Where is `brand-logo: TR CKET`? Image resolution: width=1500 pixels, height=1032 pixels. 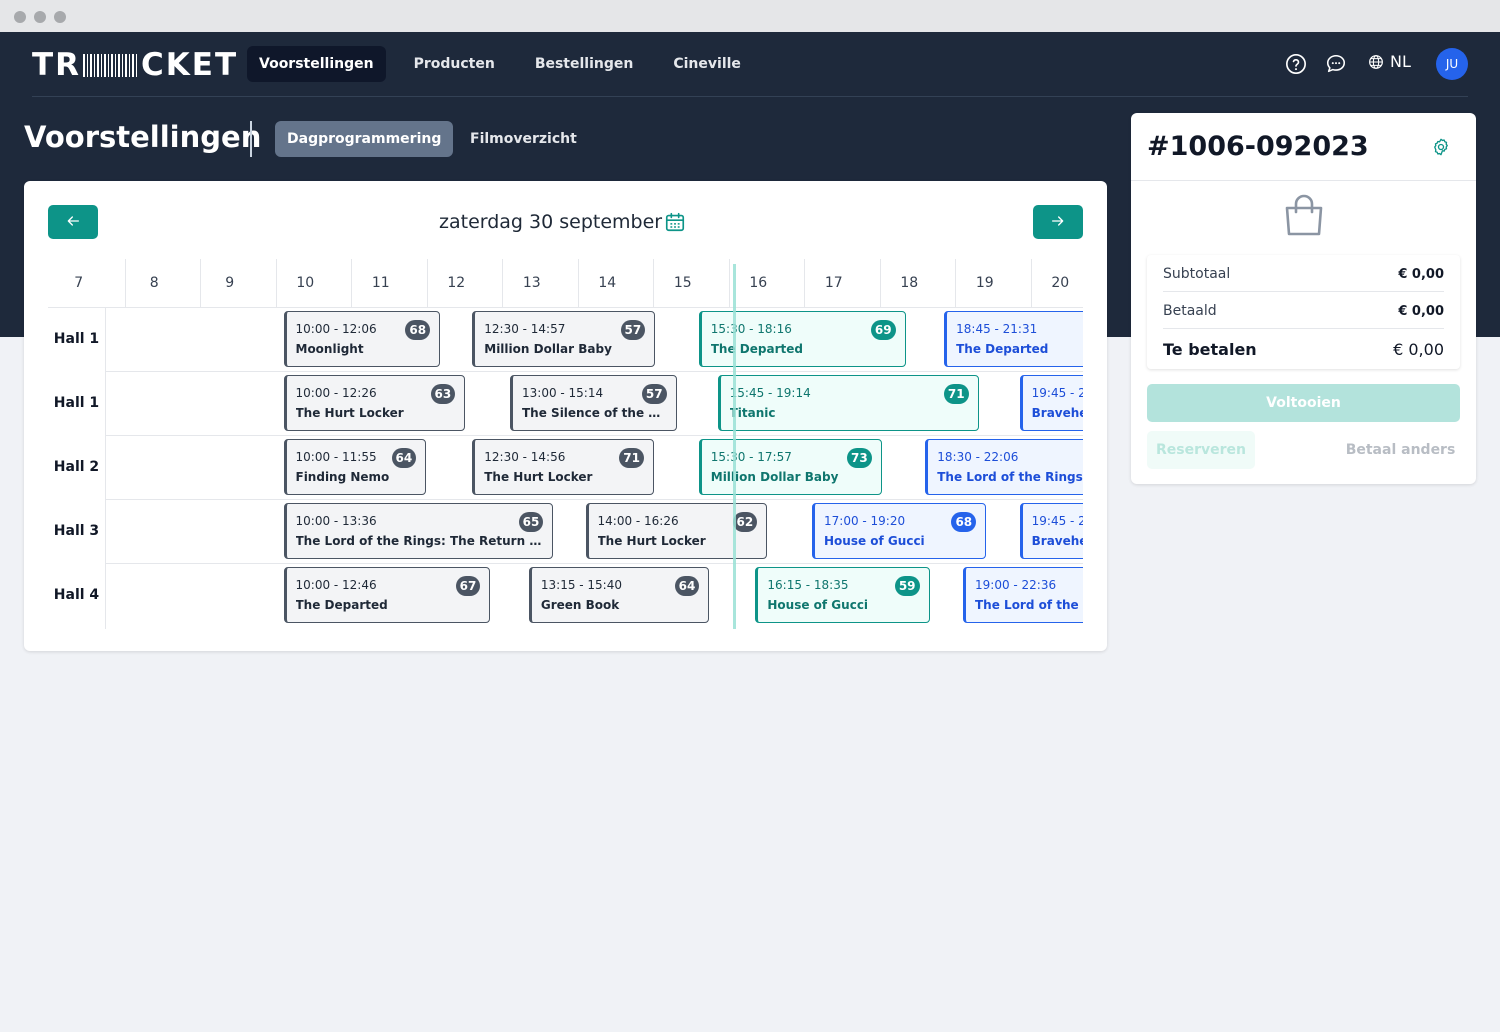
brand-logo: TR CKET is located at coordinates (135, 65).